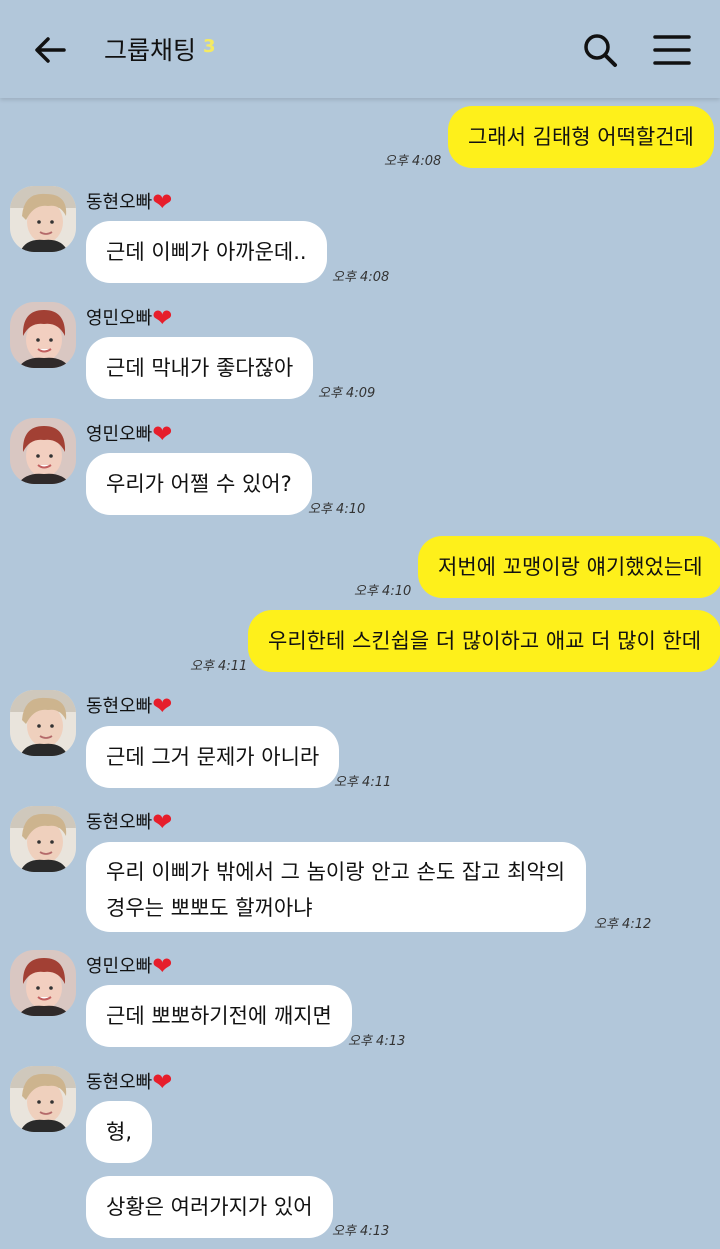  I want to click on message-timestamp: 오후 4:12, so click(623, 924).